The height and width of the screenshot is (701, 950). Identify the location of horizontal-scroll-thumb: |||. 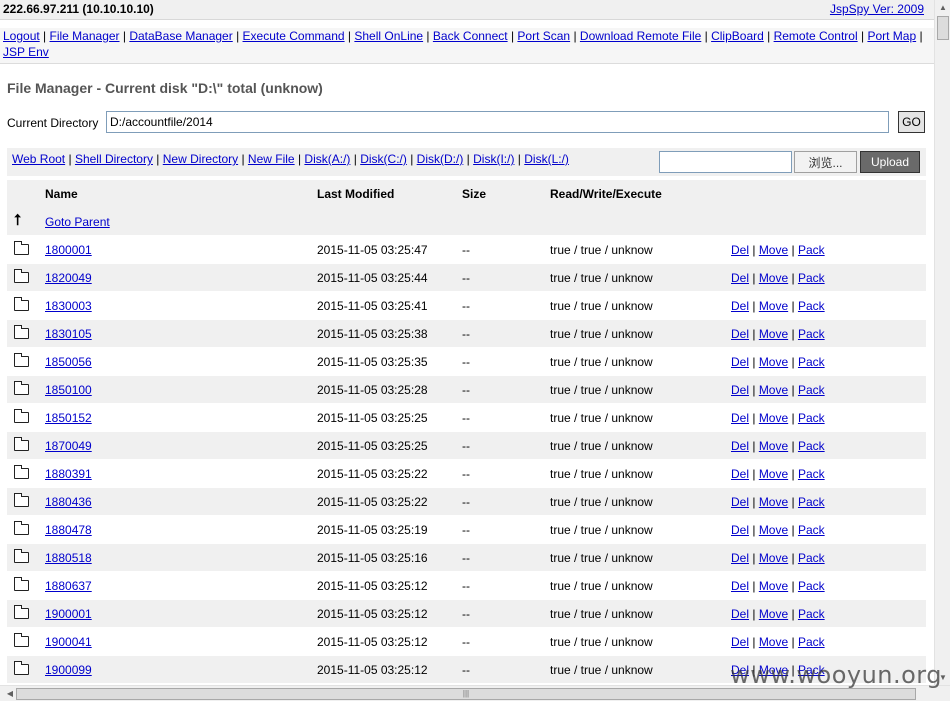
(466, 694).